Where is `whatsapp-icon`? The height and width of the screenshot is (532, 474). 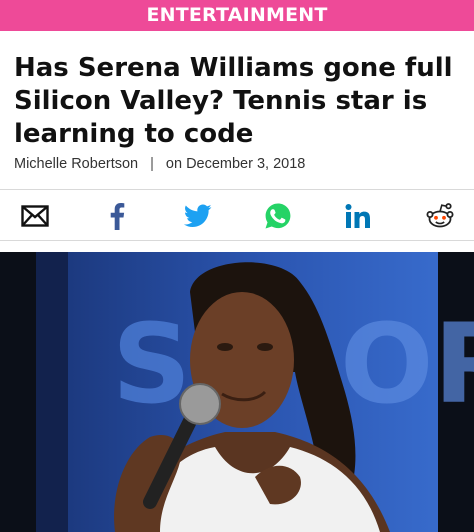 whatsapp-icon is located at coordinates (278, 216).